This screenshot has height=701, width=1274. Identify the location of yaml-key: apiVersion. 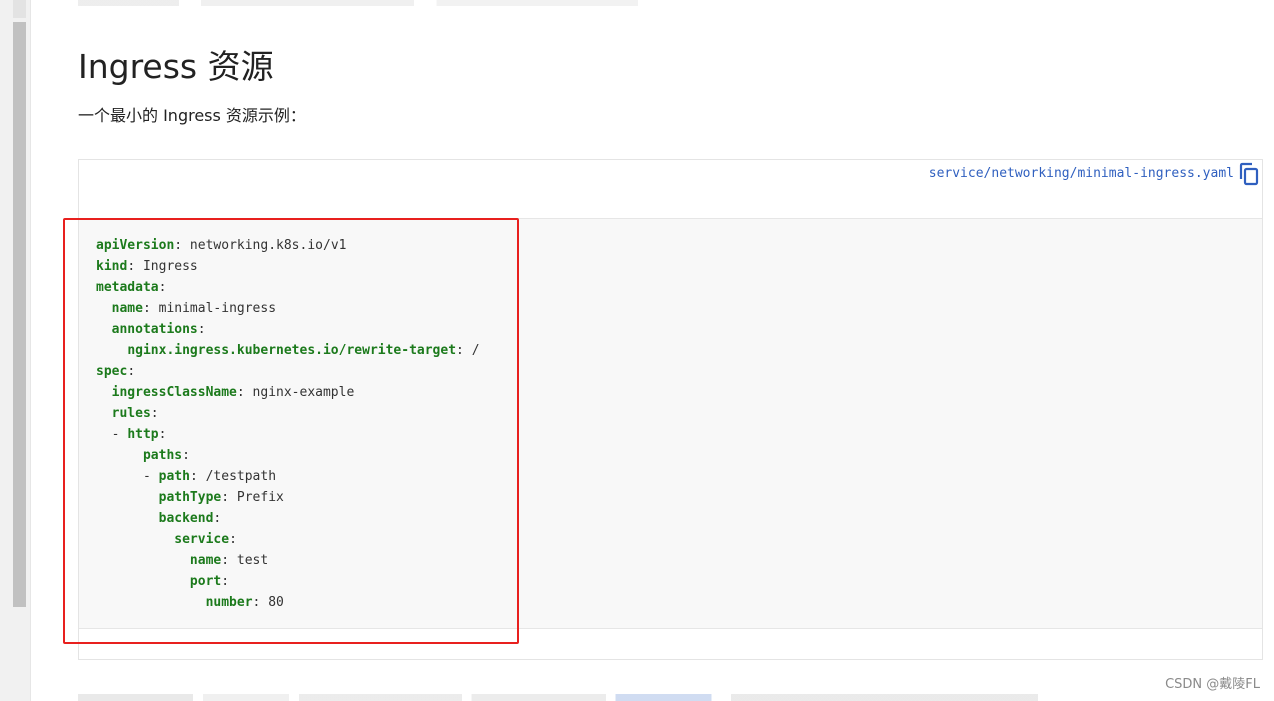
(135, 245).